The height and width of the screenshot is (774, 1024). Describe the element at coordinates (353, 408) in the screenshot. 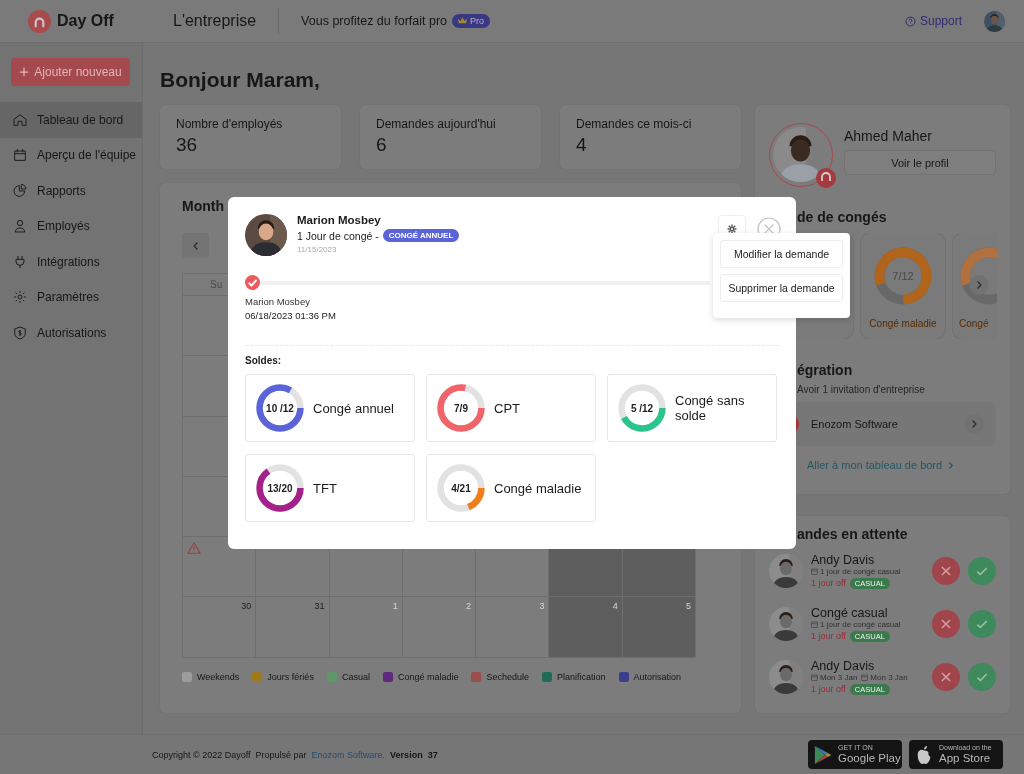

I see `balance-label: Congé annuel` at that location.